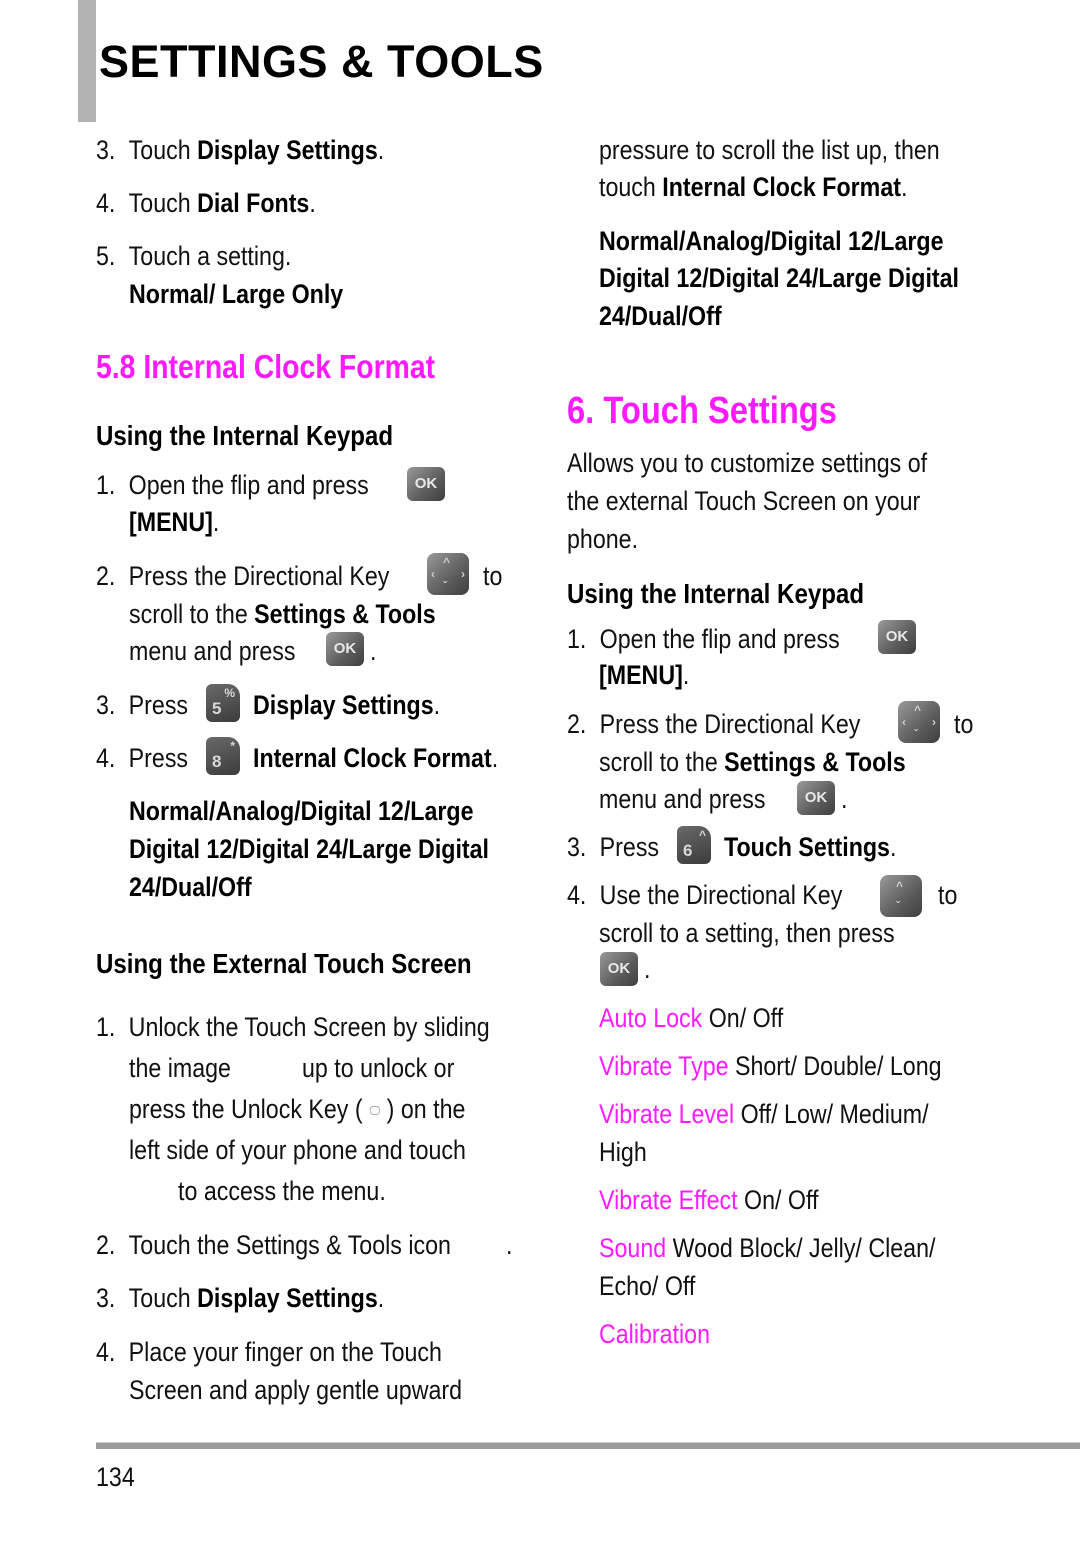  Describe the element at coordinates (293, 1027) in the screenshot. I see `touch-step-1: 1. Unlock the Touch Screen by sliding` at that location.